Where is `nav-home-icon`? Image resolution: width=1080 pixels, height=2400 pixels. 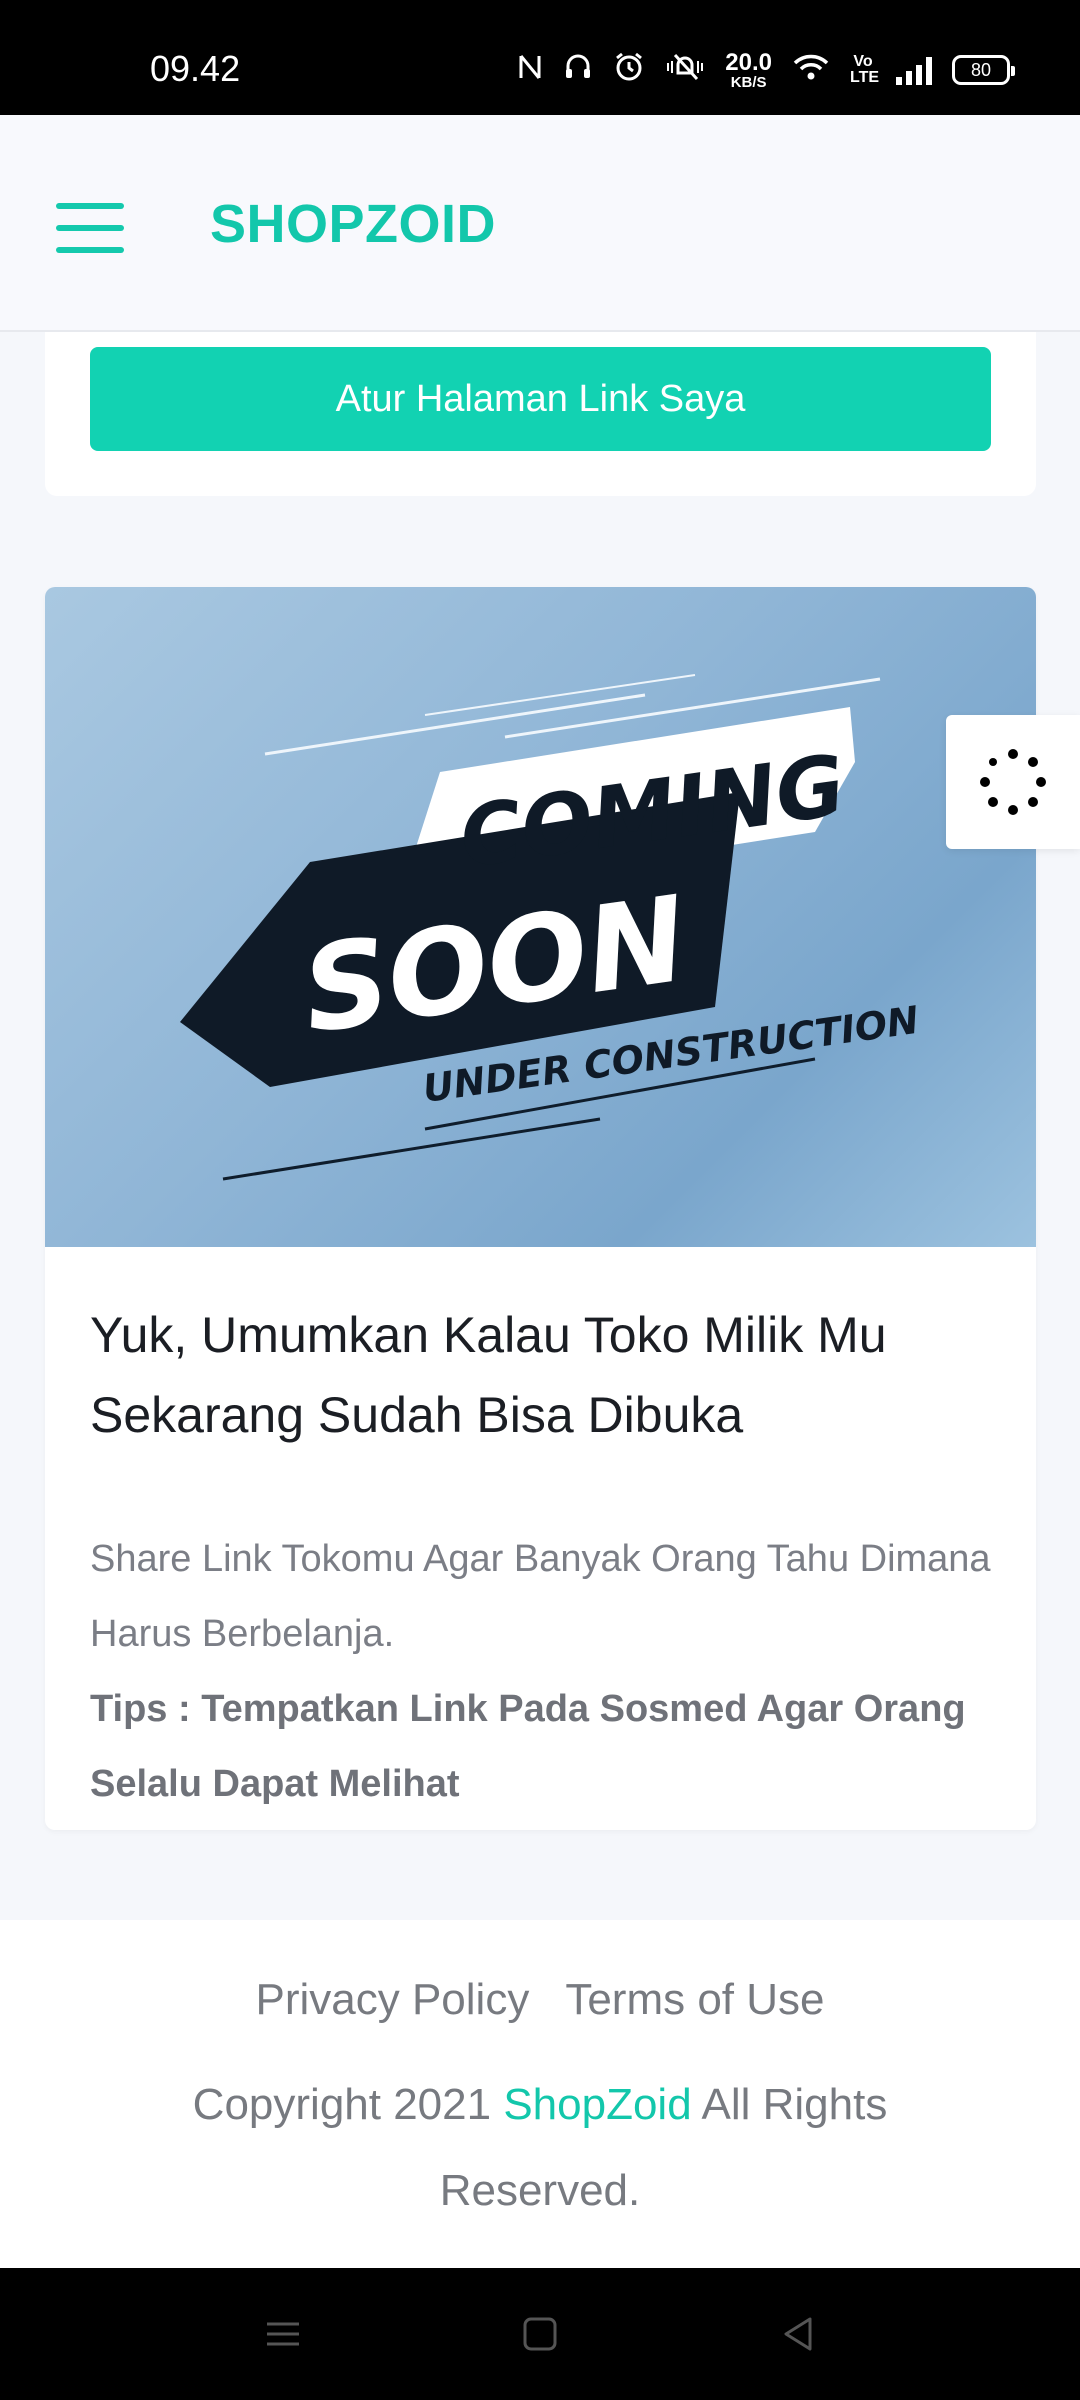
nav-home-icon is located at coordinates (540, 2334).